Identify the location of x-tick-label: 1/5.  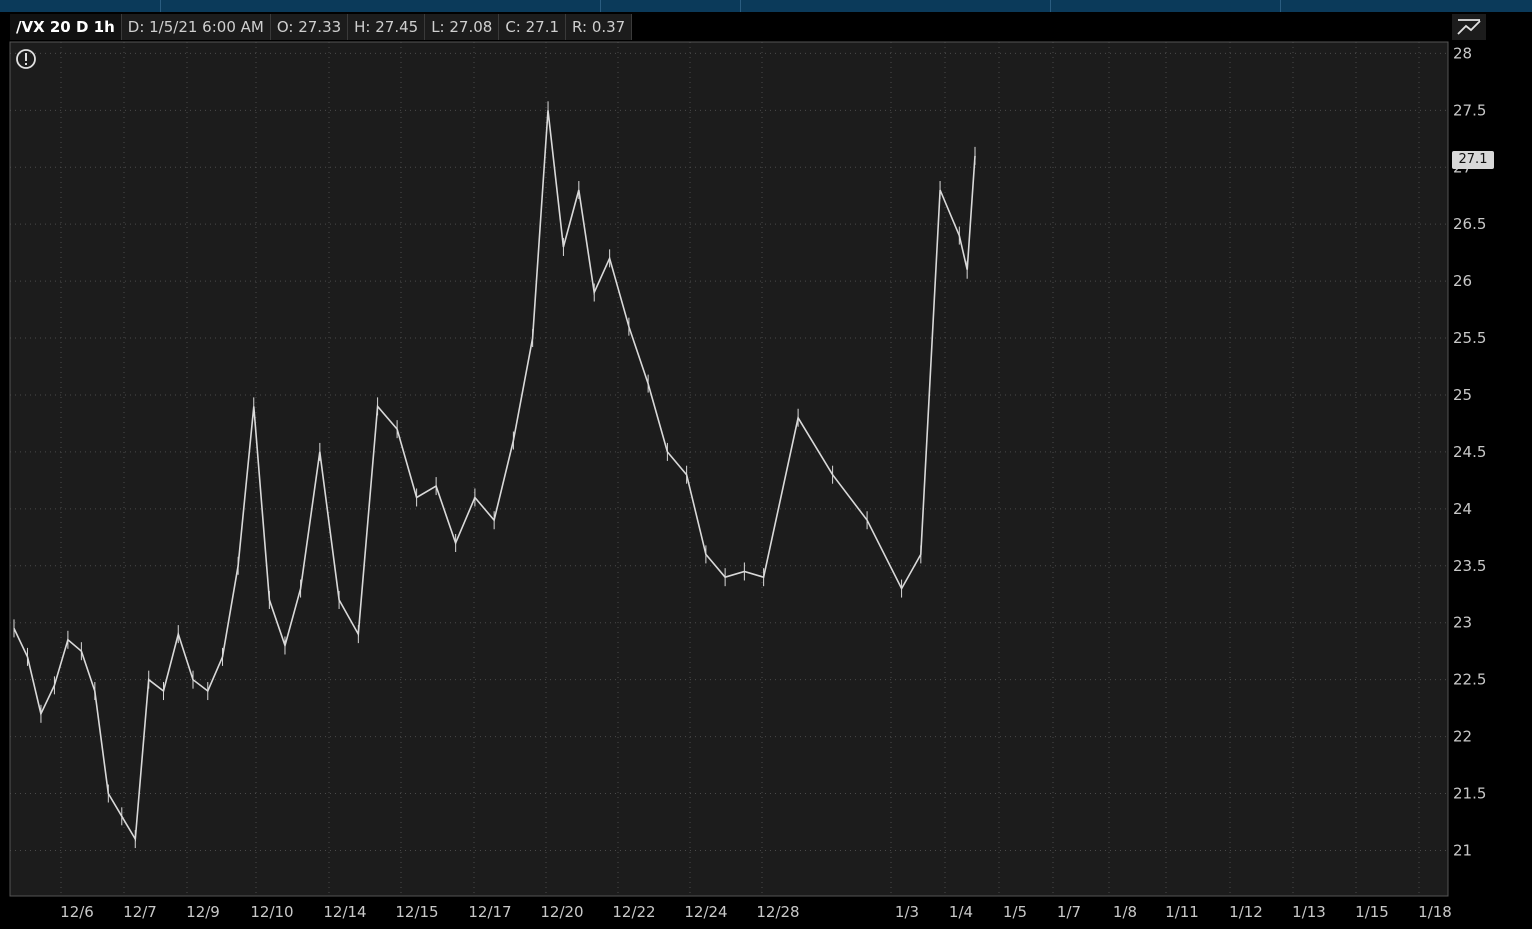
(1015, 912).